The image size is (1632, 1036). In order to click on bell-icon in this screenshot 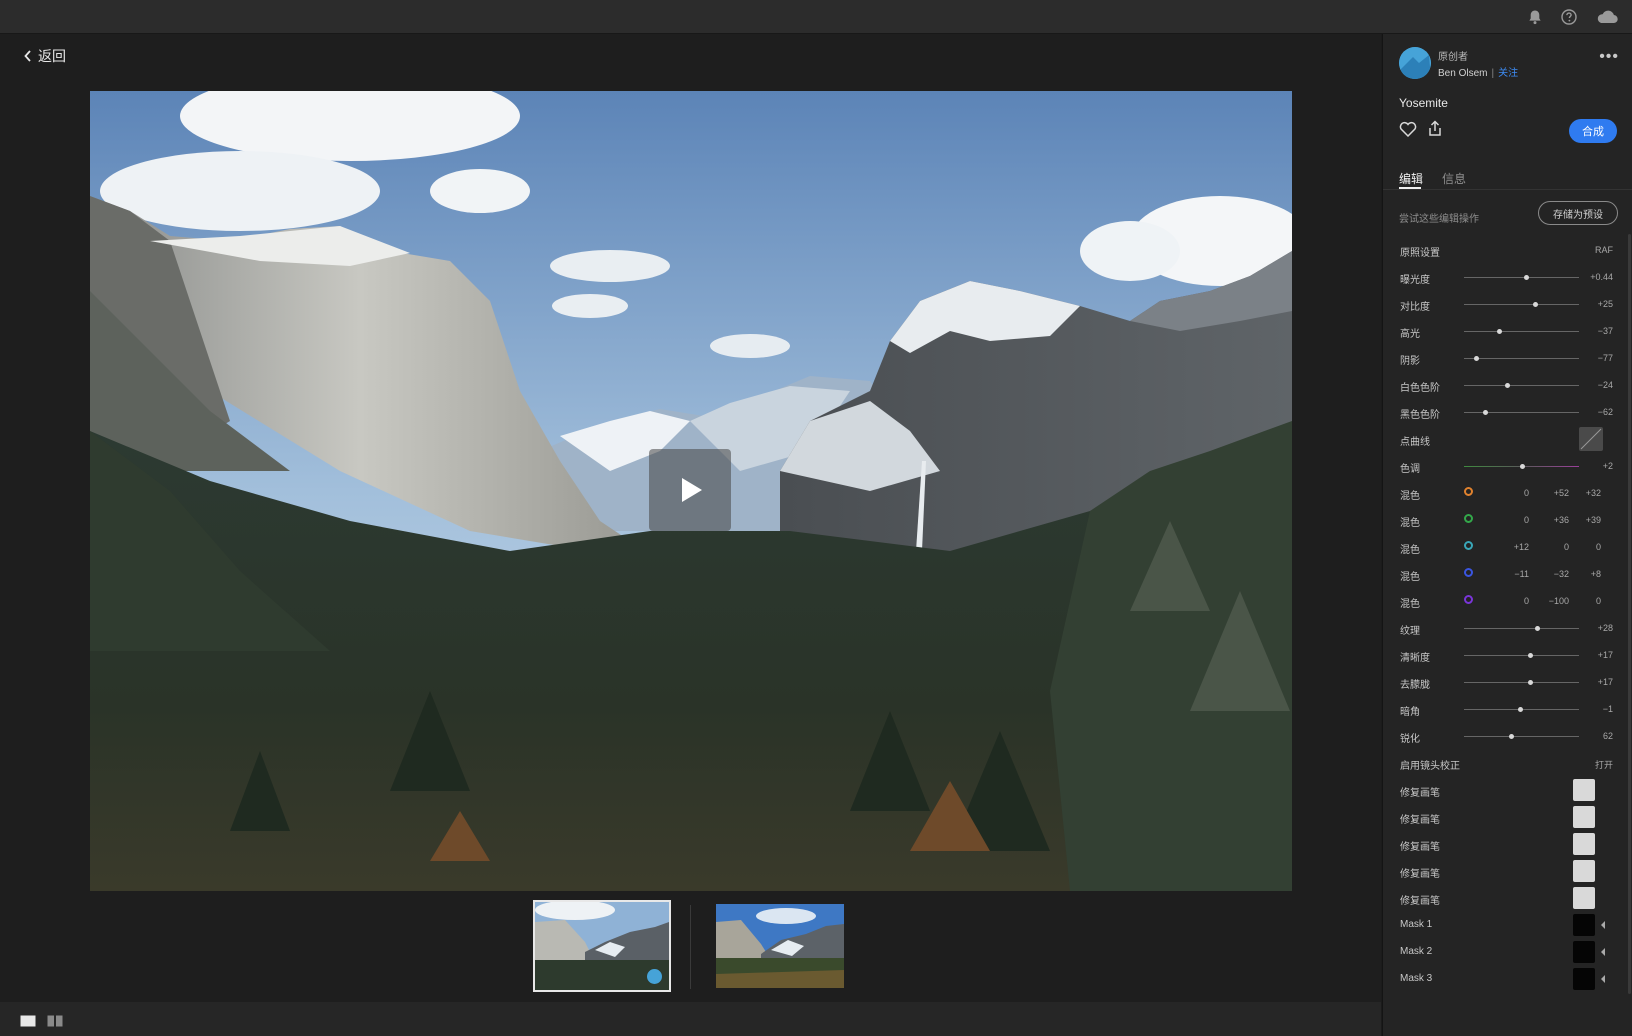, I will do `click(1535, 17)`.